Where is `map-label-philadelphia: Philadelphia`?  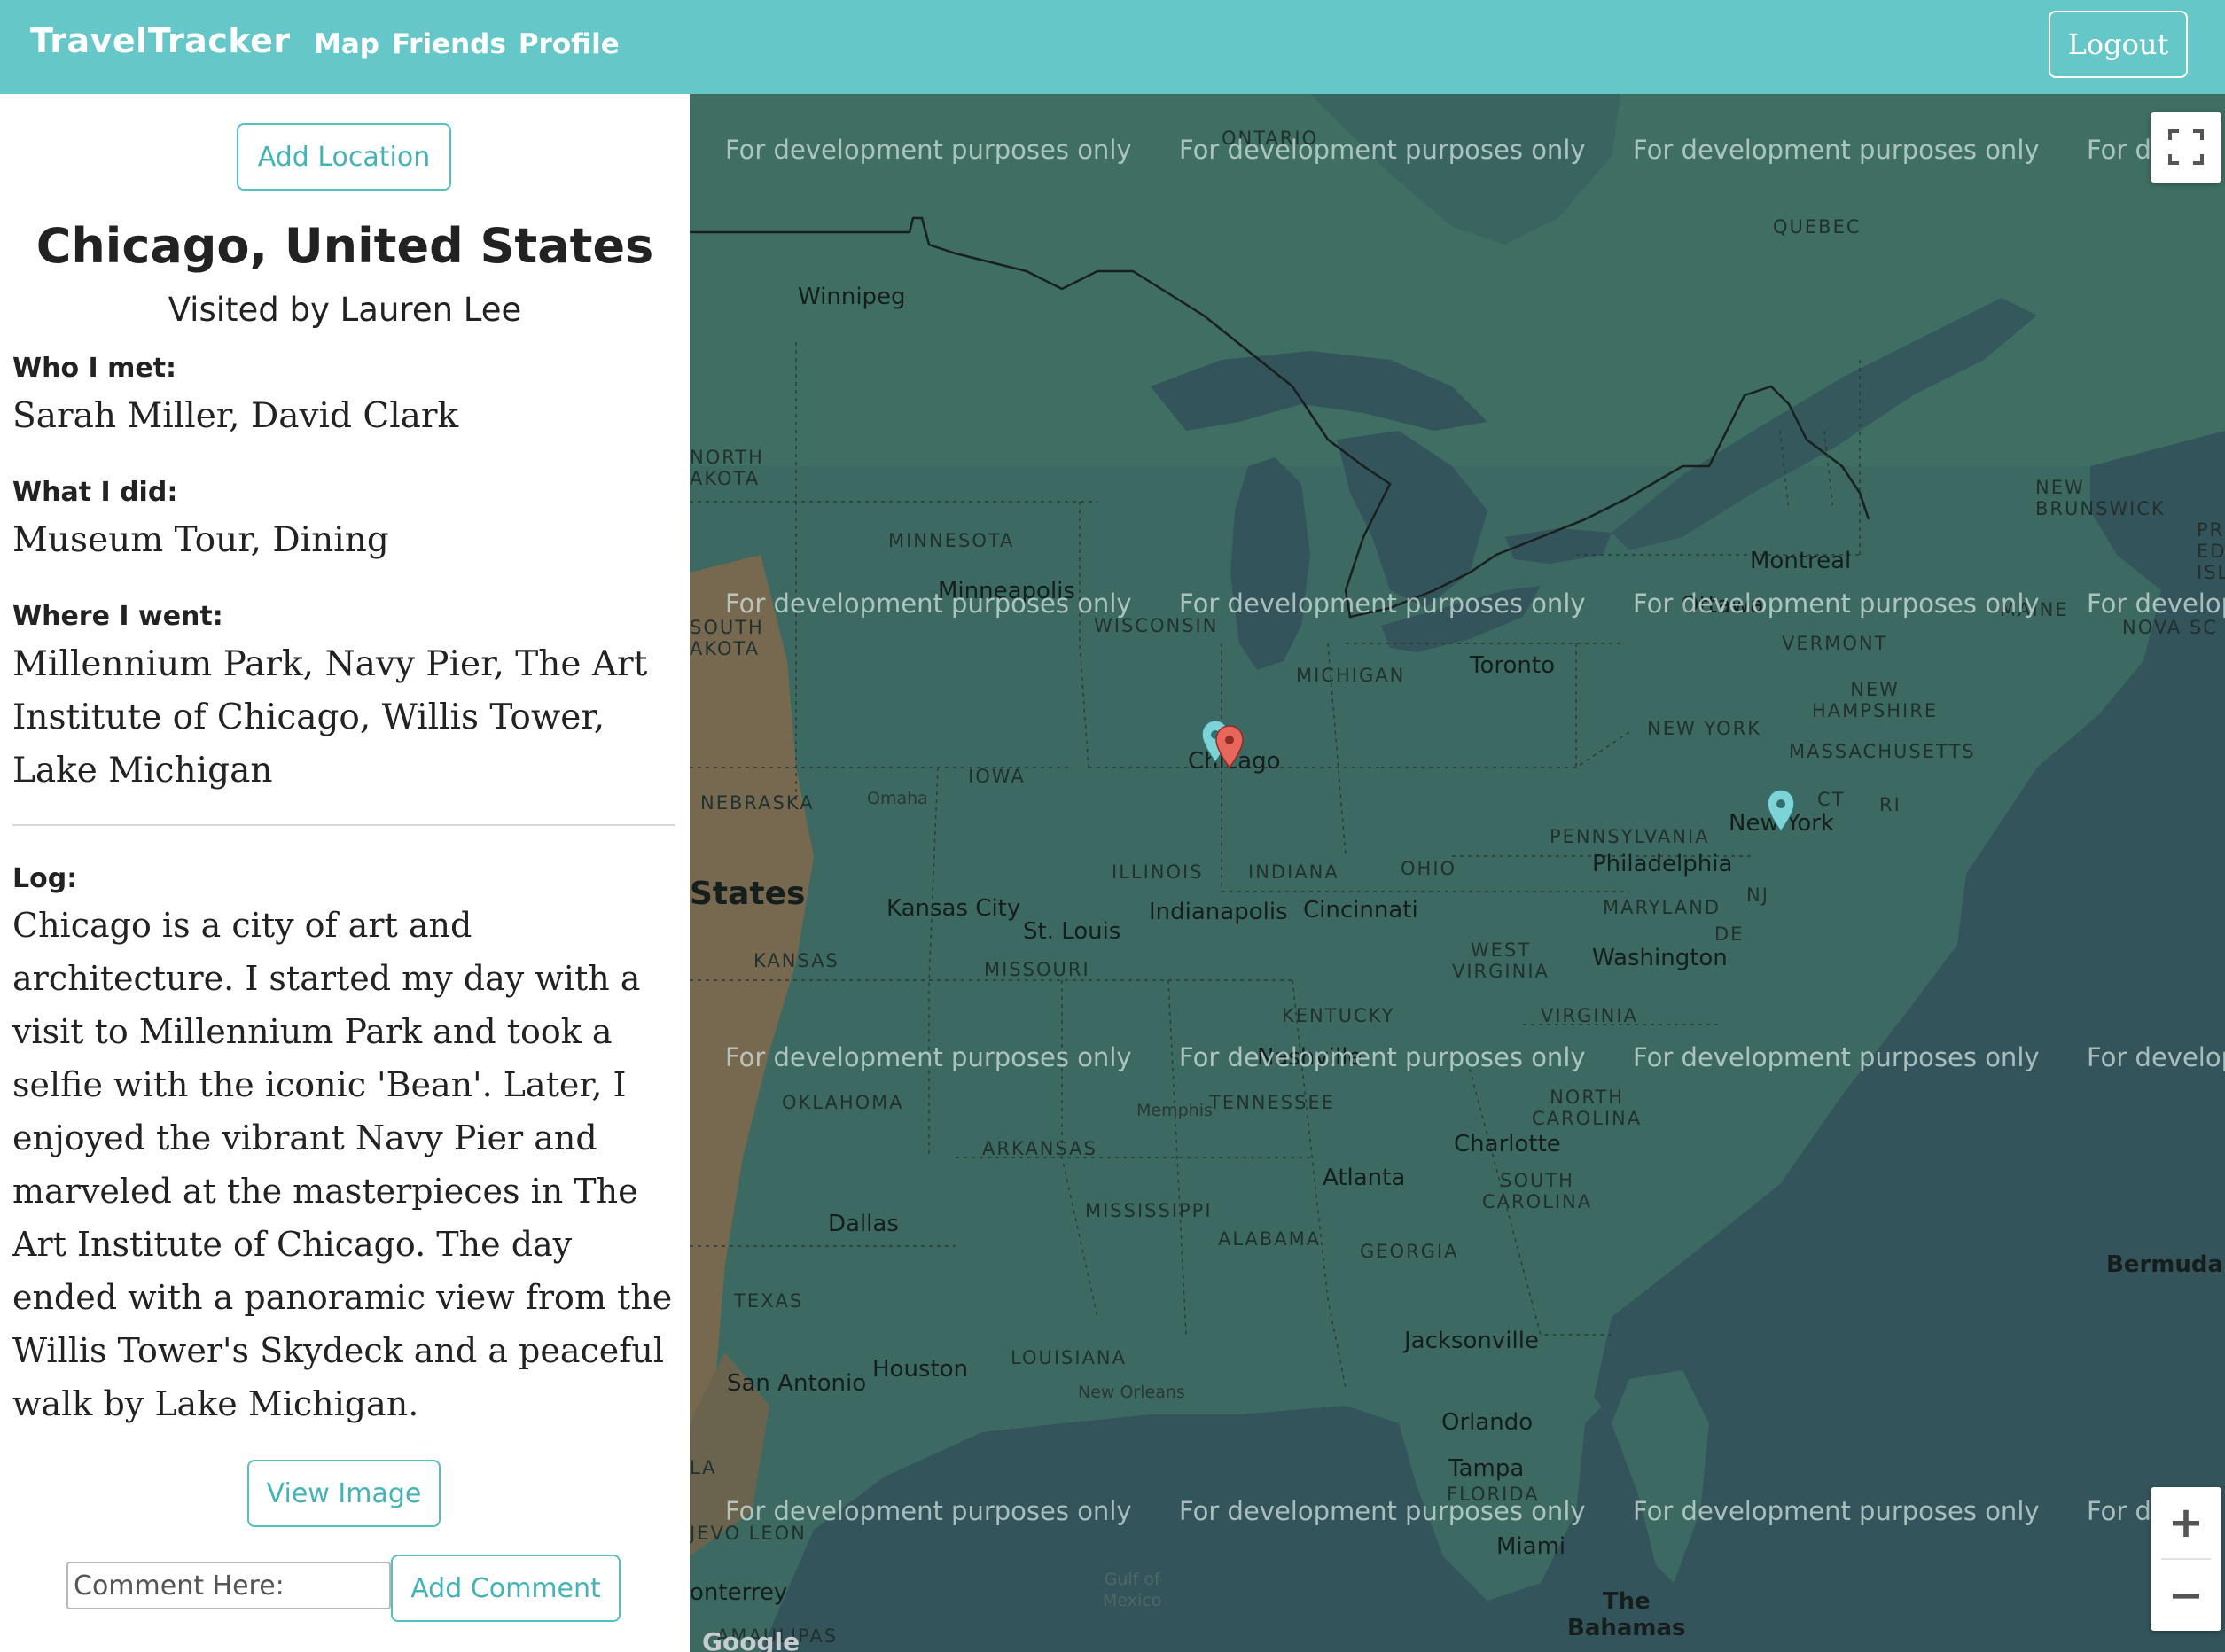 map-label-philadelphia: Philadelphia is located at coordinates (1662, 864).